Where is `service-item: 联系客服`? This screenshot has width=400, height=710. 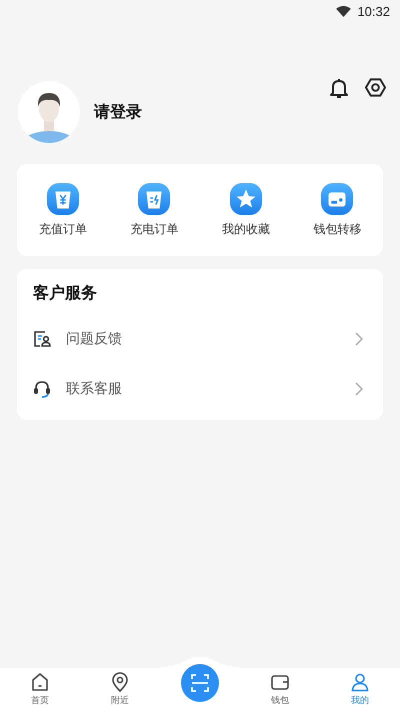
service-item: 联系客服 is located at coordinates (200, 389).